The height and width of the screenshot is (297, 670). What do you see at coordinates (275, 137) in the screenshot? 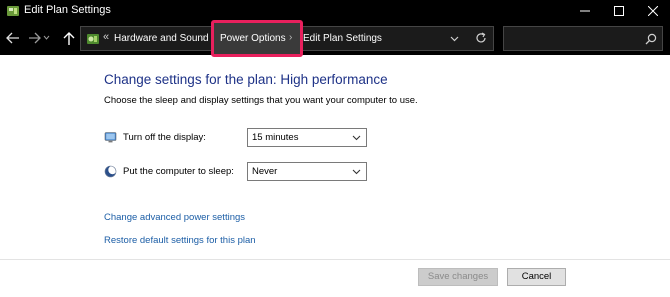
I see `display-timeout-value: 15 minutes` at bounding box center [275, 137].